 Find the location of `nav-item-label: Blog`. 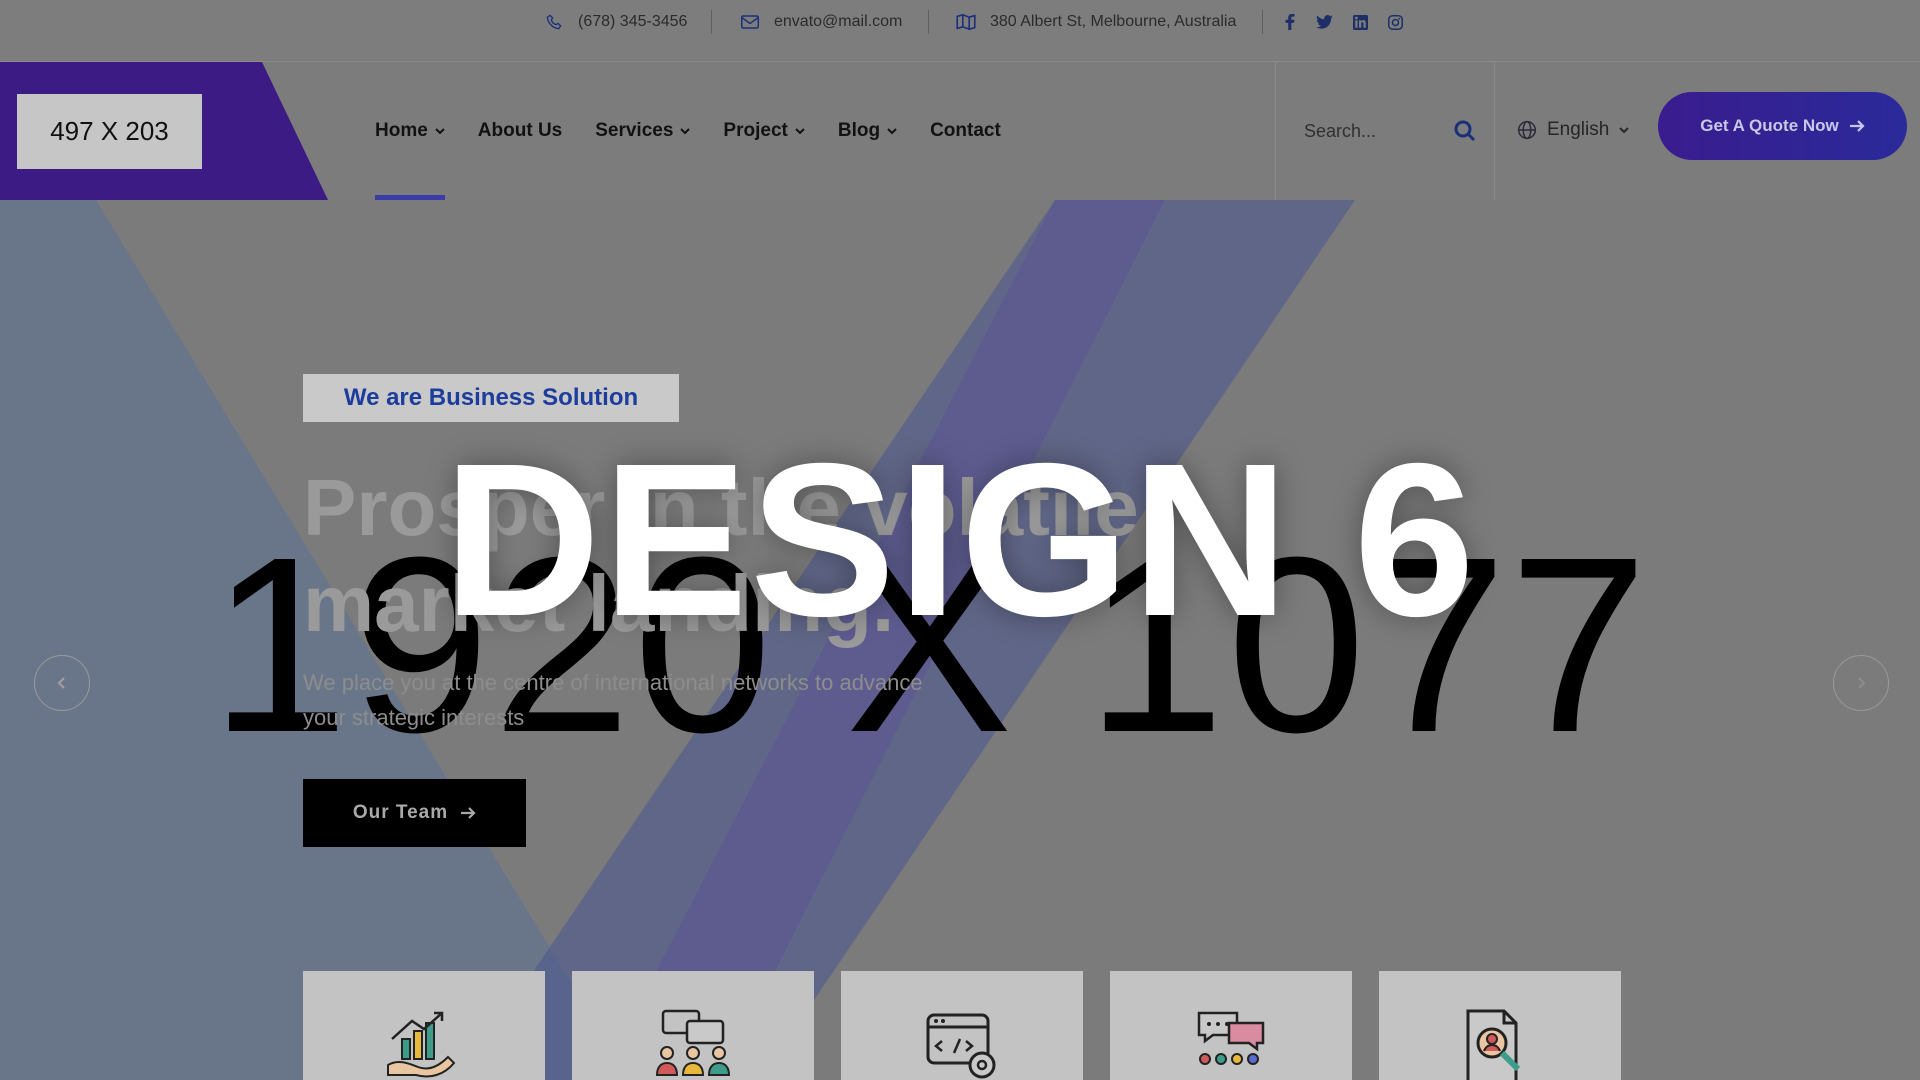

nav-item-label: Blog is located at coordinates (859, 130).